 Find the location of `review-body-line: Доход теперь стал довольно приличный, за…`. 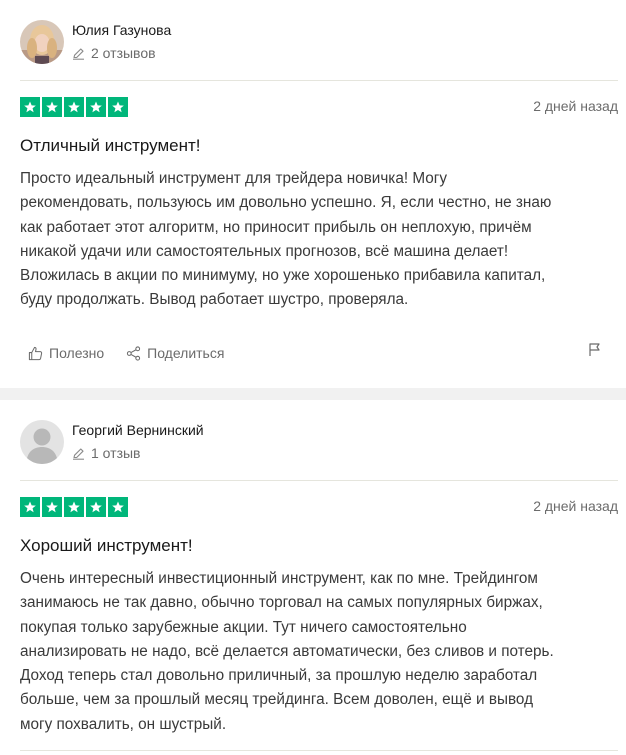

review-body-line: Доход теперь стал довольно приличный, за… is located at coordinates (279, 676).